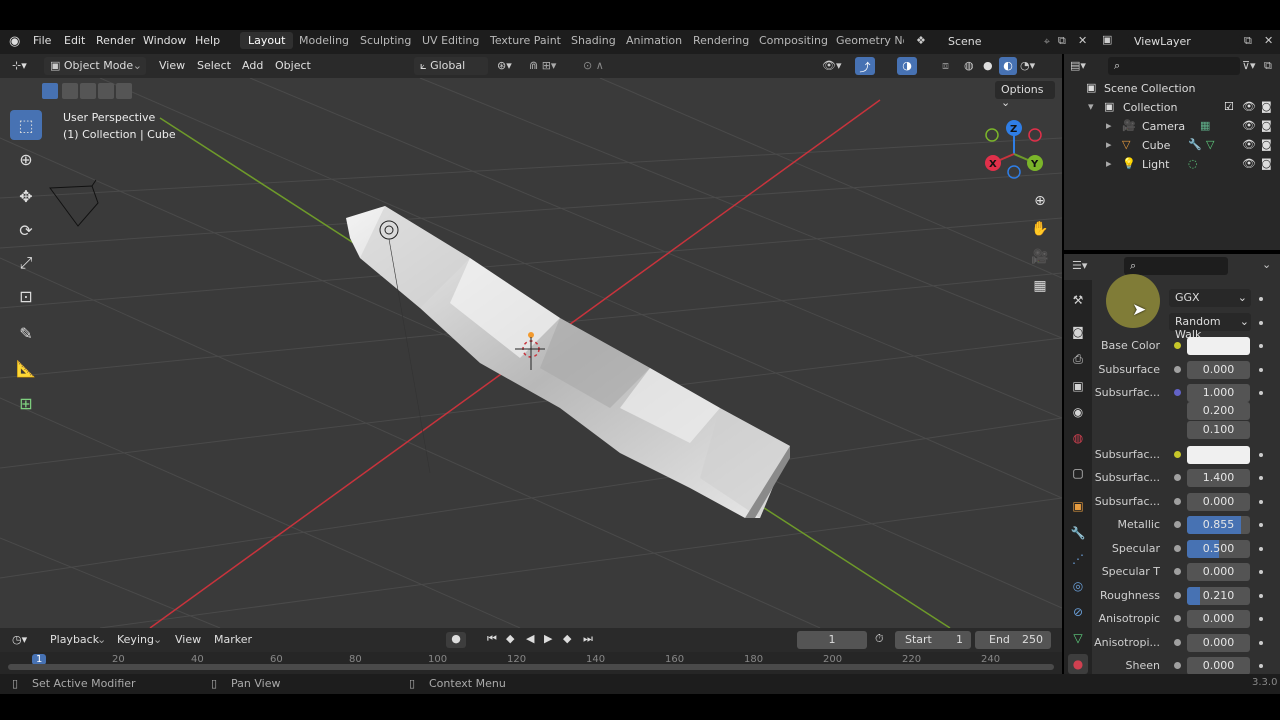 The image size is (1280, 720). Describe the element at coordinates (1174, 66) in the screenshot. I see `outliner-search: ⌕` at that location.